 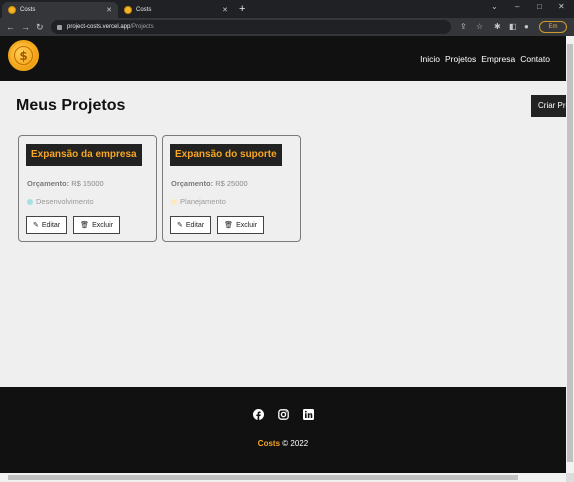 I want to click on nav-link-inicio: Inicio, so click(x=430, y=59).